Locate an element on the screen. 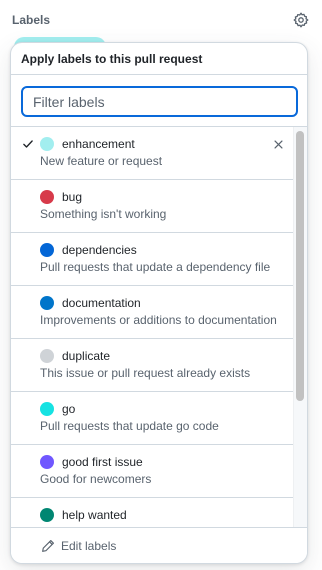 The height and width of the screenshot is (570, 322). label-description: Pull requests that update go code is located at coordinates (129, 426).